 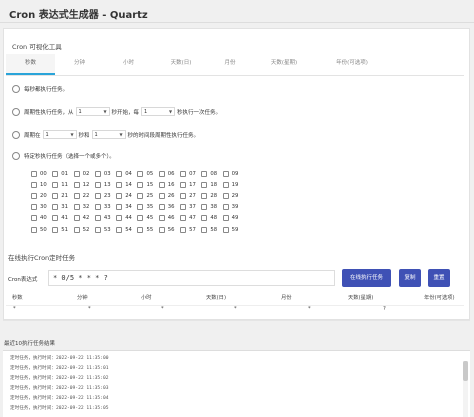 What do you see at coordinates (126, 207) in the screenshot?
I see `second-checkbox-item: 34` at bounding box center [126, 207].